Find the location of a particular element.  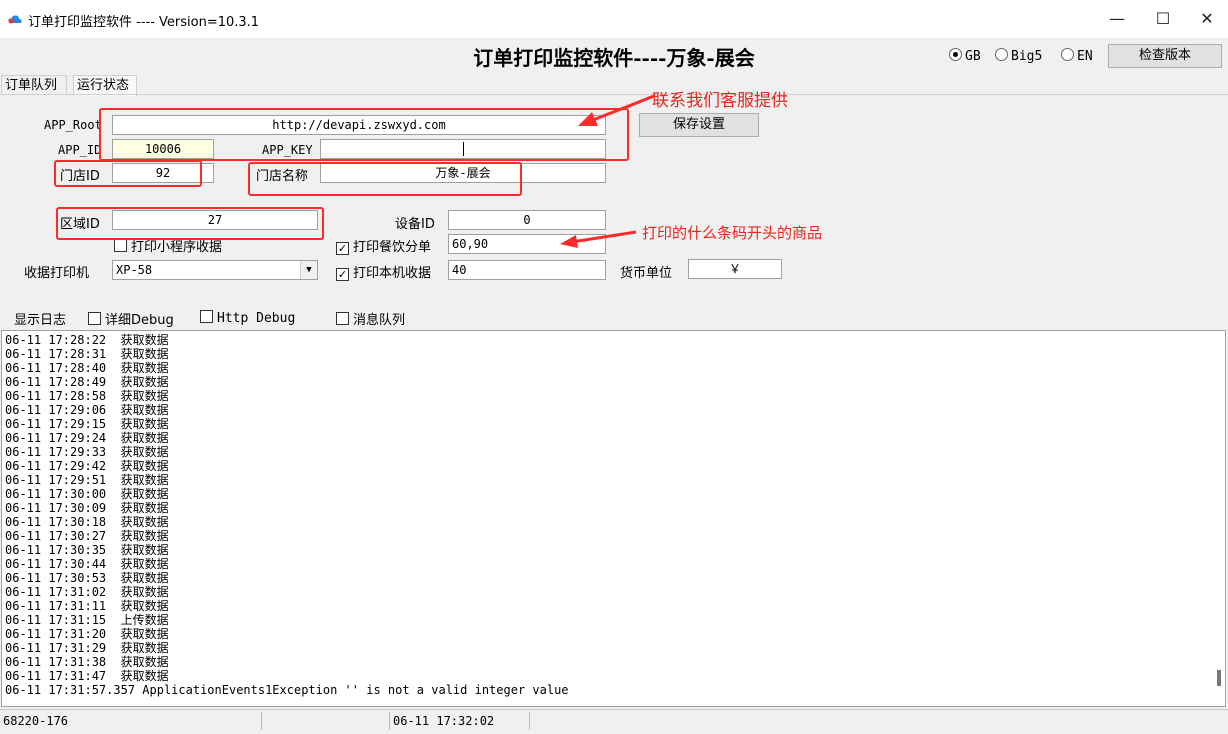

language-option-en: EN is located at coordinates (1077, 56).